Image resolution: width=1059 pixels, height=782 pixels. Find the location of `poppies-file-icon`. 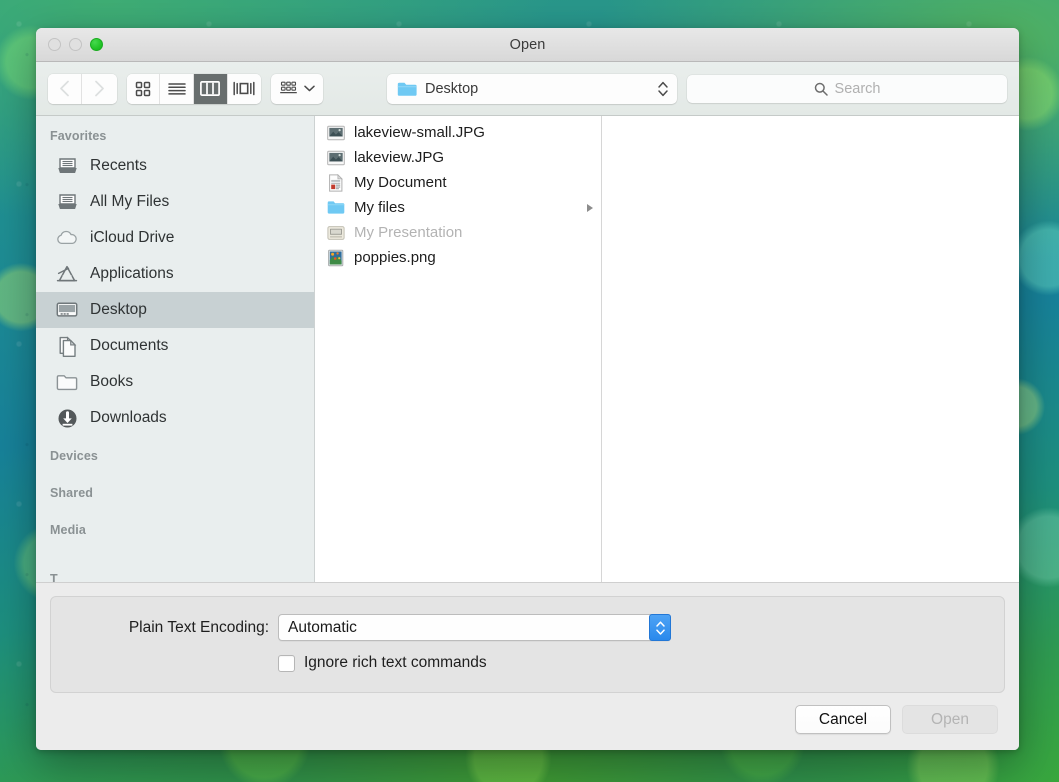

poppies-file-icon is located at coordinates (336, 257).